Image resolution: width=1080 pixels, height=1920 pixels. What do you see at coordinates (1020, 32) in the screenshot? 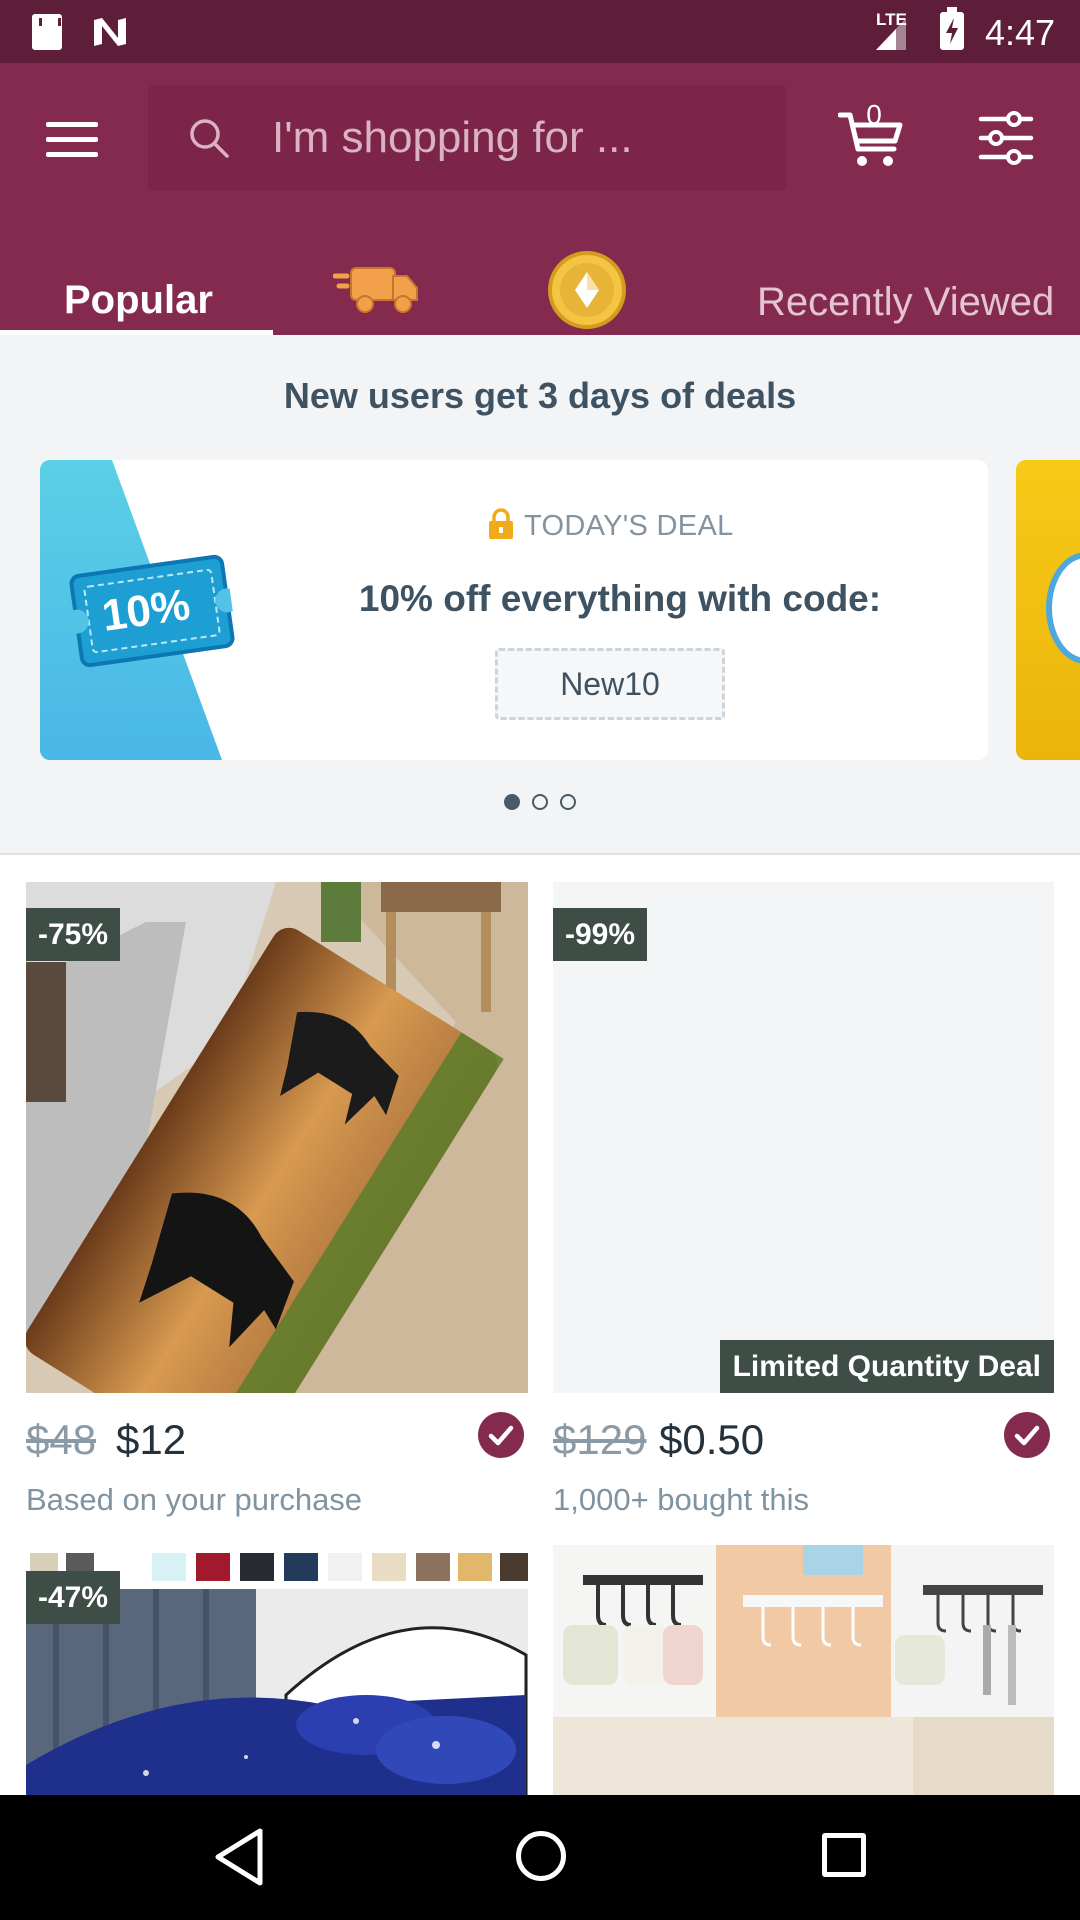
I see `clock: 4:47` at bounding box center [1020, 32].